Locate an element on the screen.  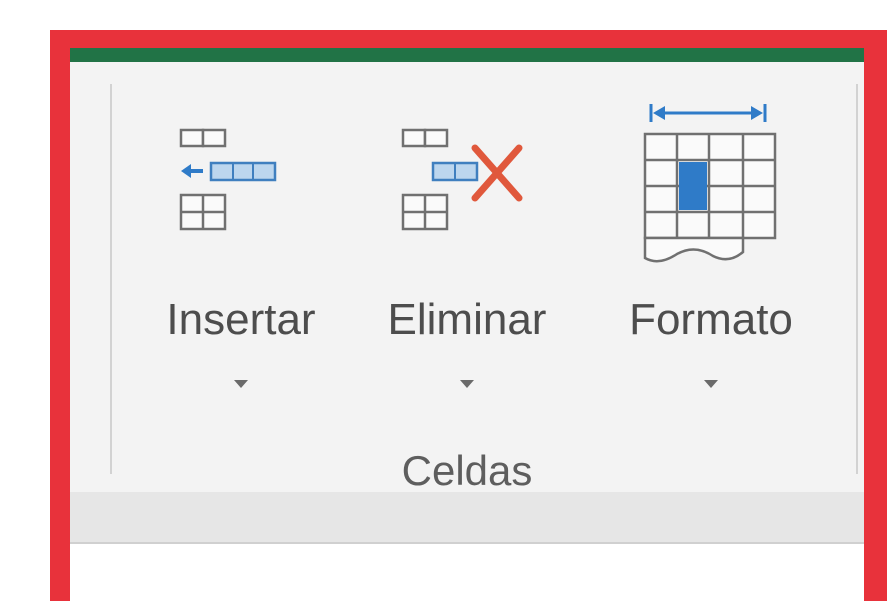
group-separator-right is located at coordinates (857, 279).